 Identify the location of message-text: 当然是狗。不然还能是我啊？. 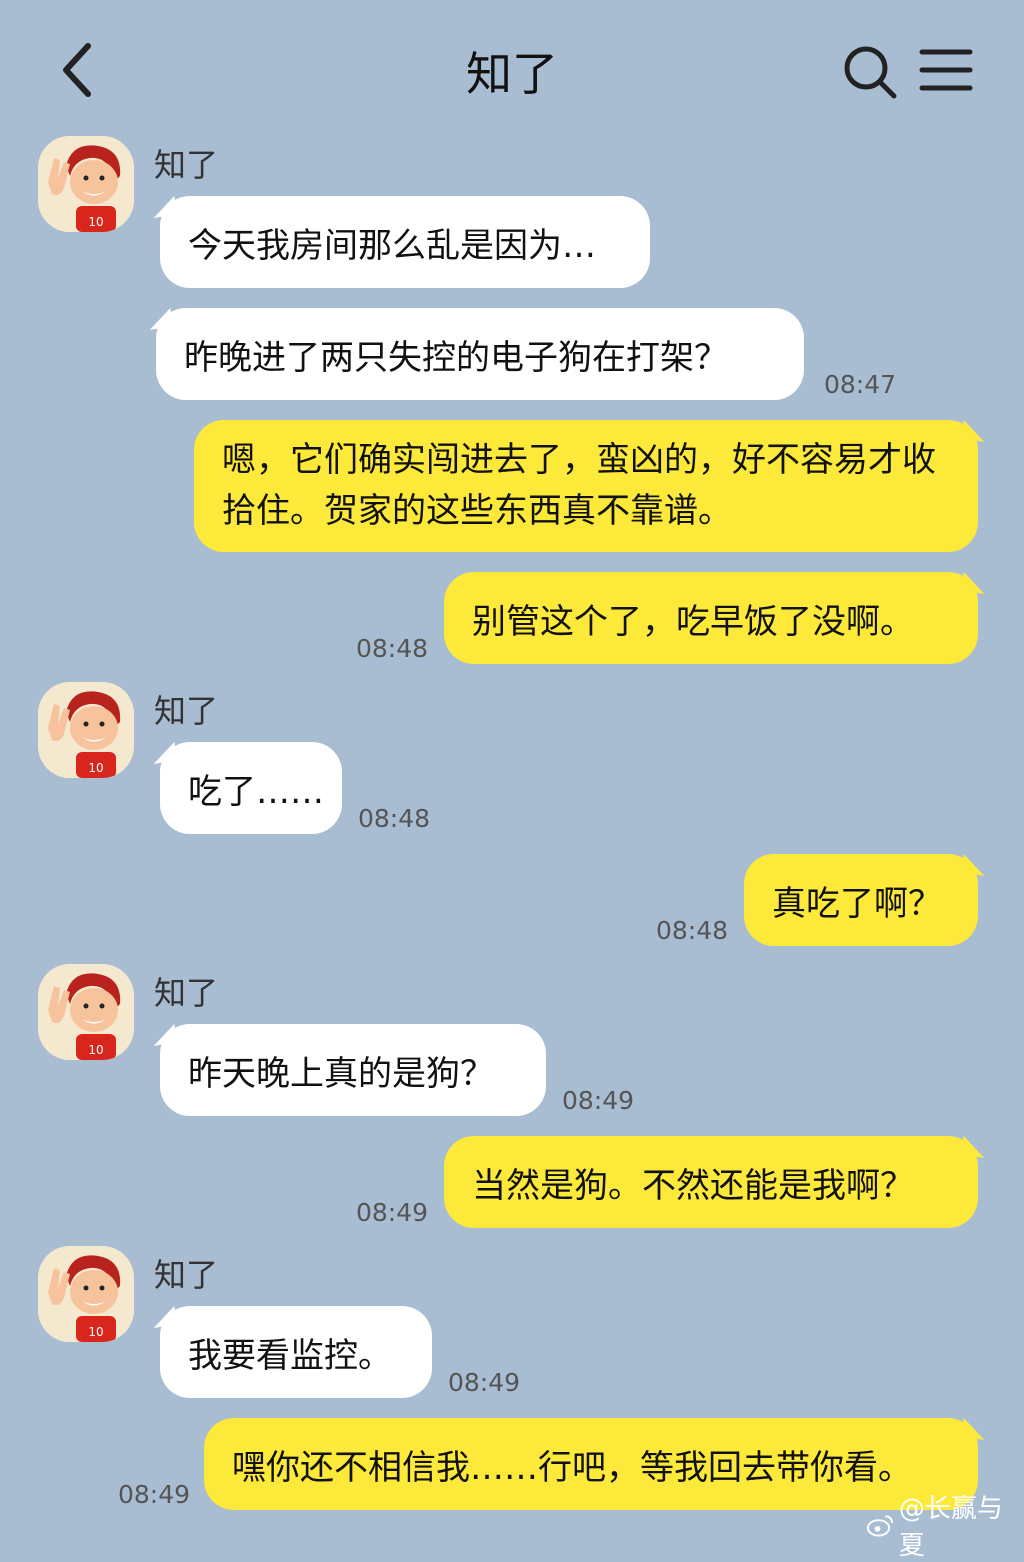
(693, 1185).